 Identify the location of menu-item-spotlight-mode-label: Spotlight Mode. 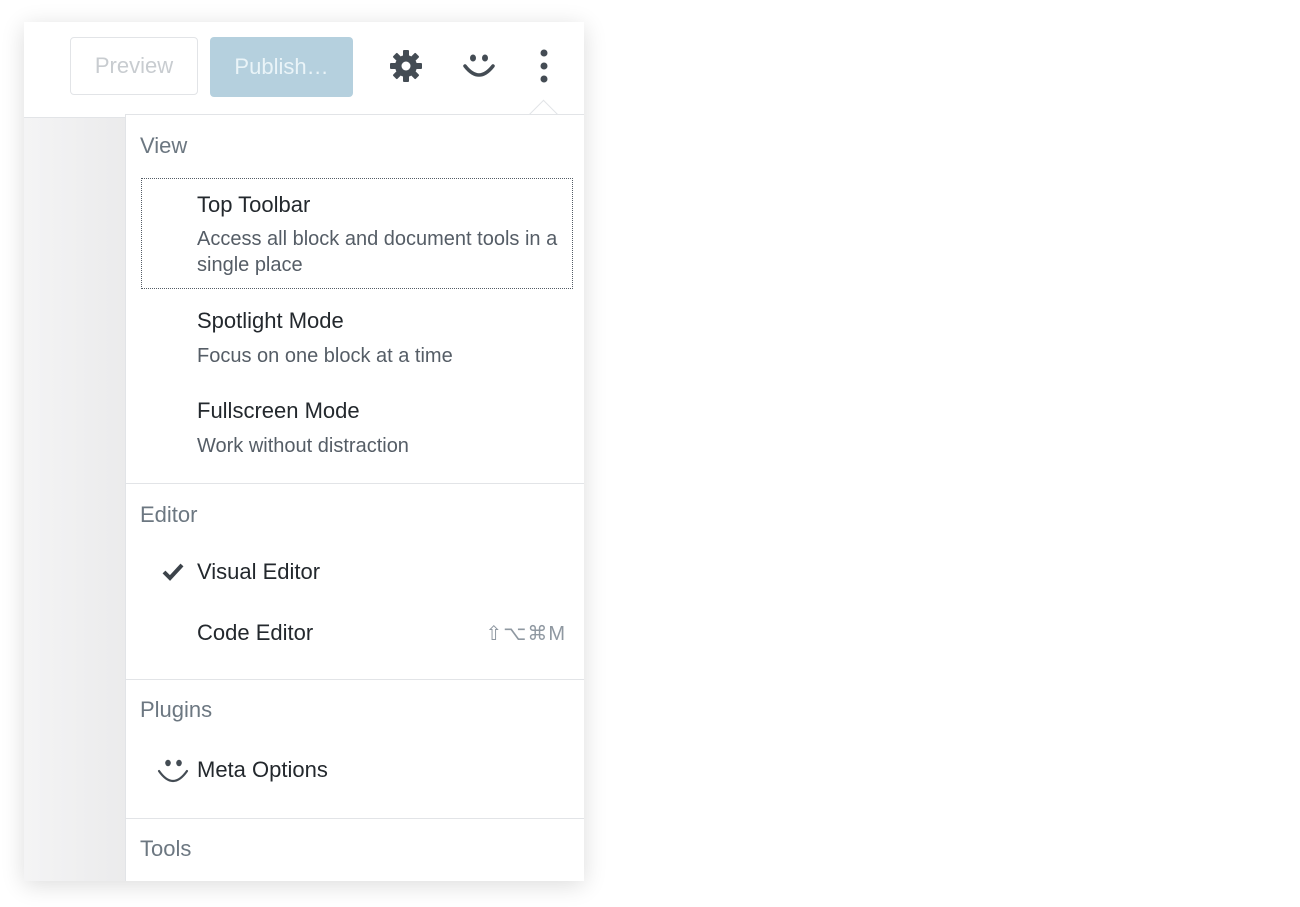
(270, 320).